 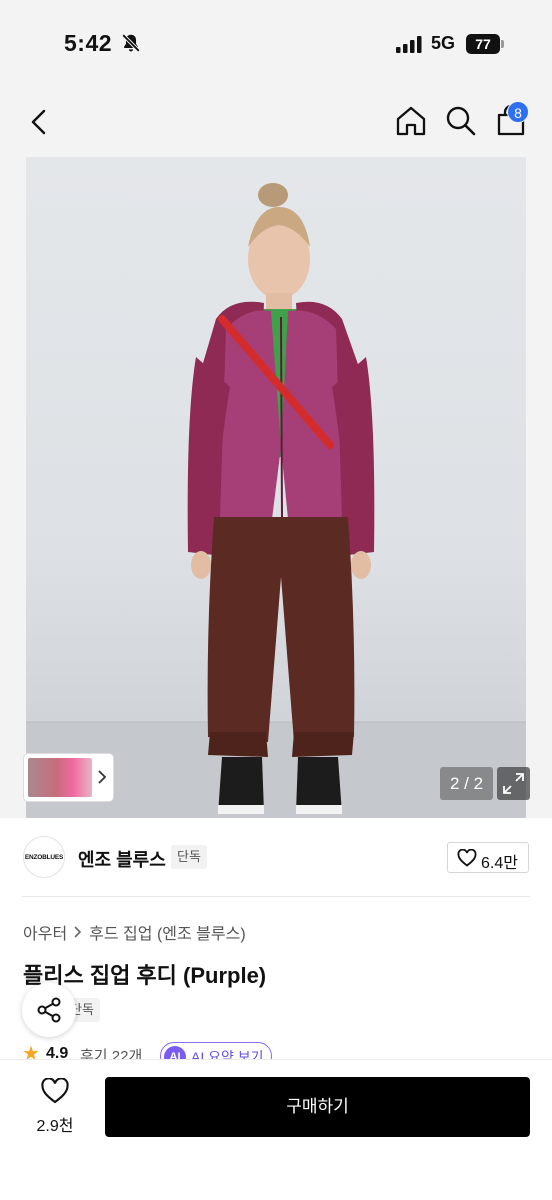 I want to click on bottom-action-bar: 2.9천 구매하기, so click(x=276, y=1129).